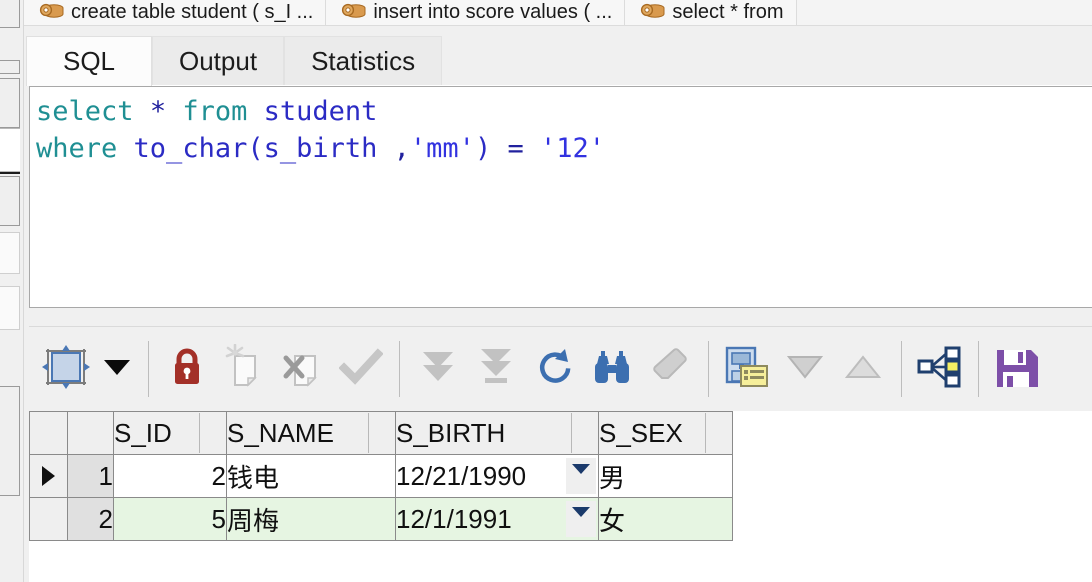 The image size is (1092, 582). Describe the element at coordinates (363, 61) in the screenshot. I see `tab-statistics: Statistics` at that location.